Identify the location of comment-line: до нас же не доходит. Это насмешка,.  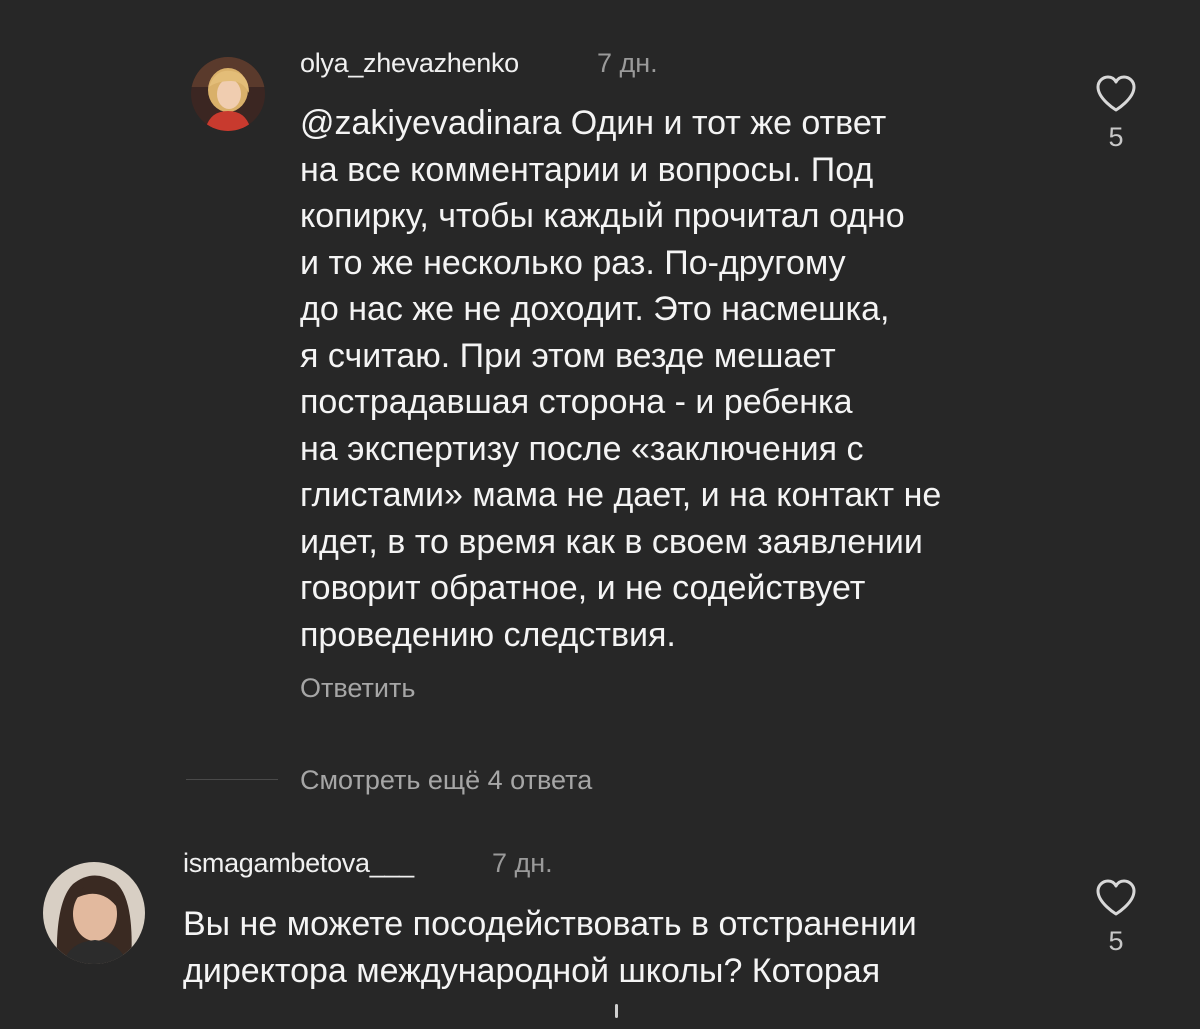
(595, 309).